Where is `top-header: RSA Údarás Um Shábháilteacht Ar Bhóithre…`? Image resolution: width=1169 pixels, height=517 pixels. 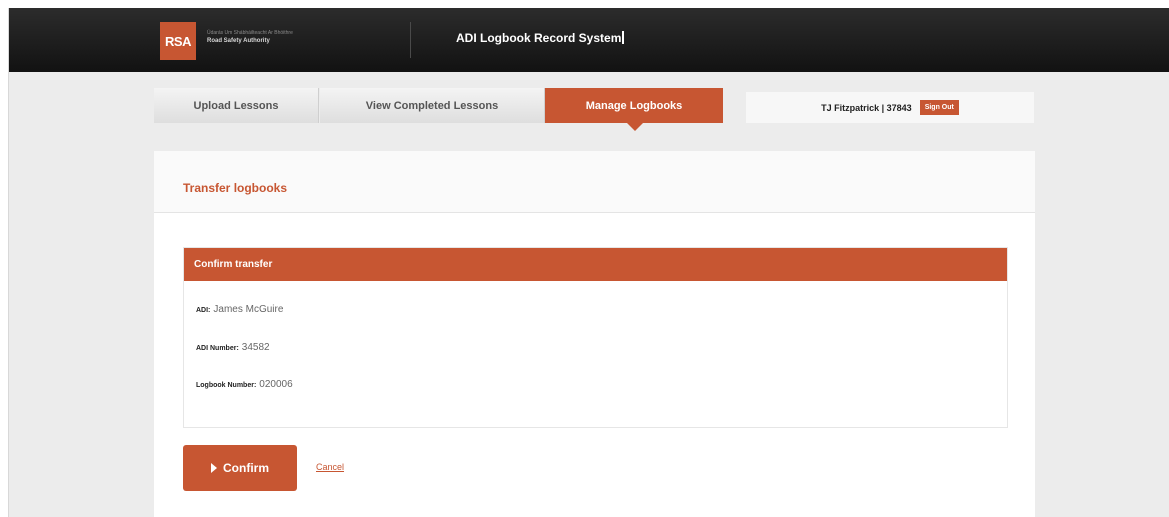 top-header: RSA Údarás Um Shábháilteacht Ar Bhóithre… is located at coordinates (589, 40).